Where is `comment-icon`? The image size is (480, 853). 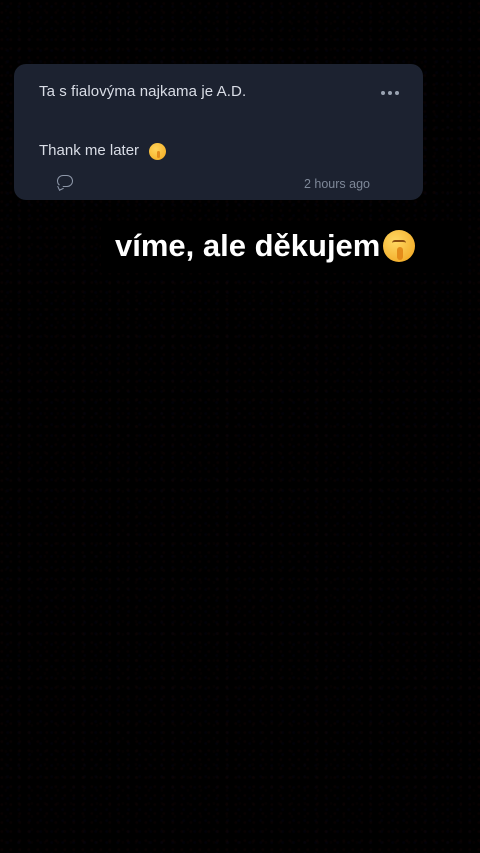
comment-icon is located at coordinates (65, 181).